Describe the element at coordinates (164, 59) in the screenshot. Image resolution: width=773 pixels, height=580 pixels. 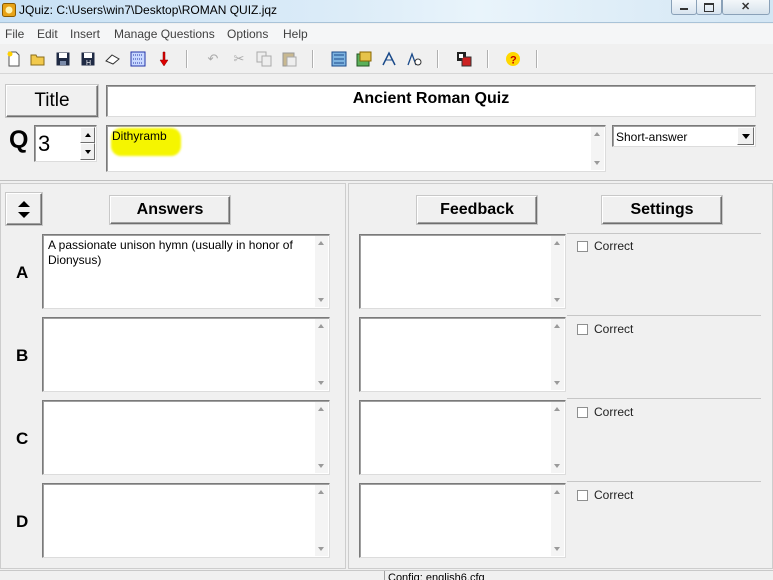
I see `arrow-down-red-icon` at that location.